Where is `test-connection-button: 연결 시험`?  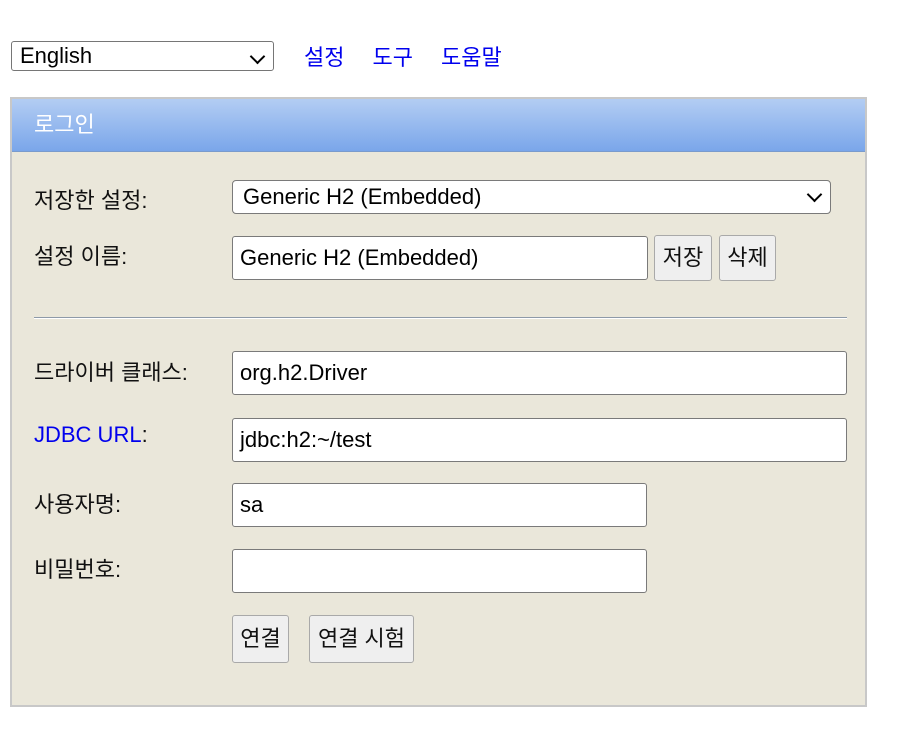 test-connection-button: 연결 시험 is located at coordinates (361, 639).